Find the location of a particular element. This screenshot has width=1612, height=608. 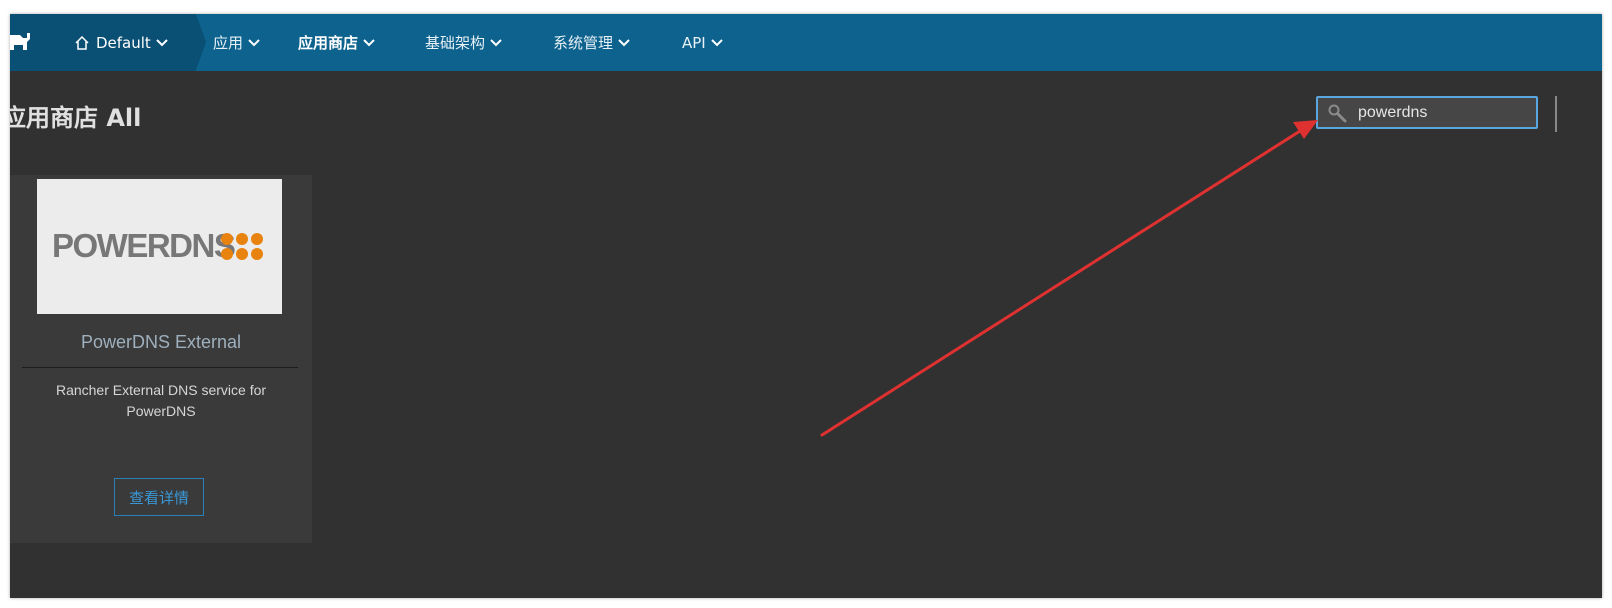

environment-label: Default is located at coordinates (123, 42).